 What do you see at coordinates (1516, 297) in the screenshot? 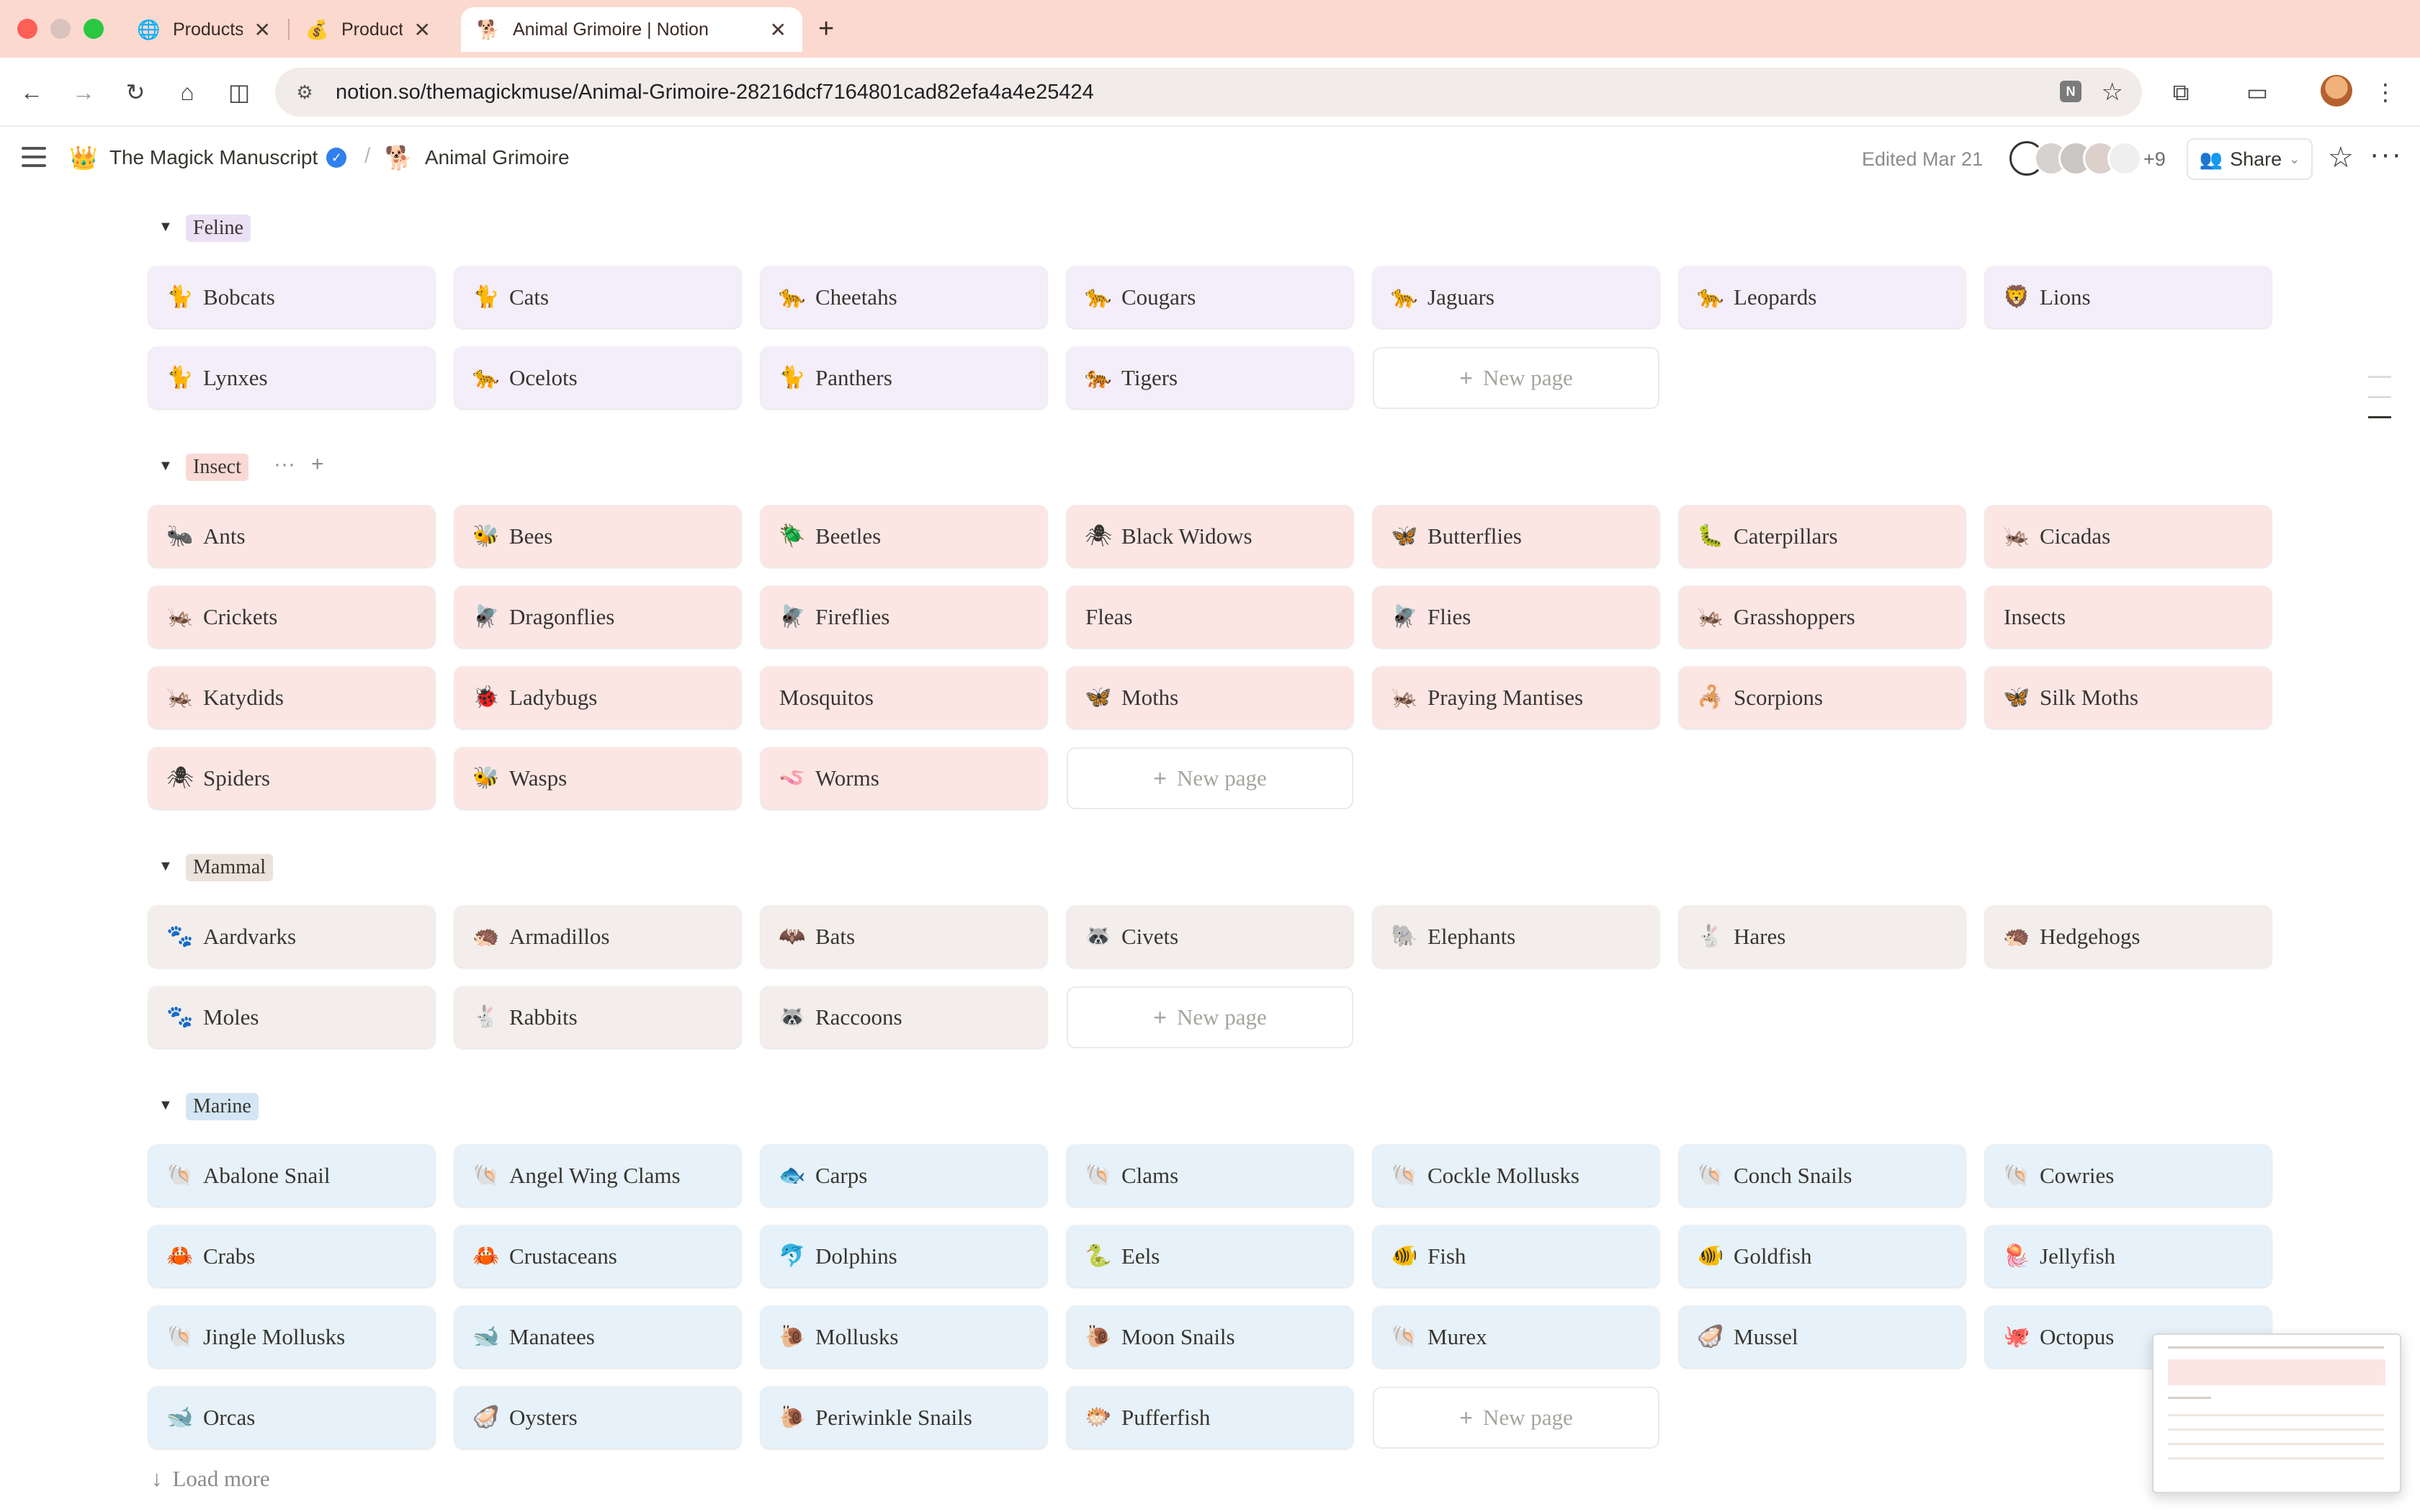
I see `card-jaguars: 🐆 Jaguars` at bounding box center [1516, 297].